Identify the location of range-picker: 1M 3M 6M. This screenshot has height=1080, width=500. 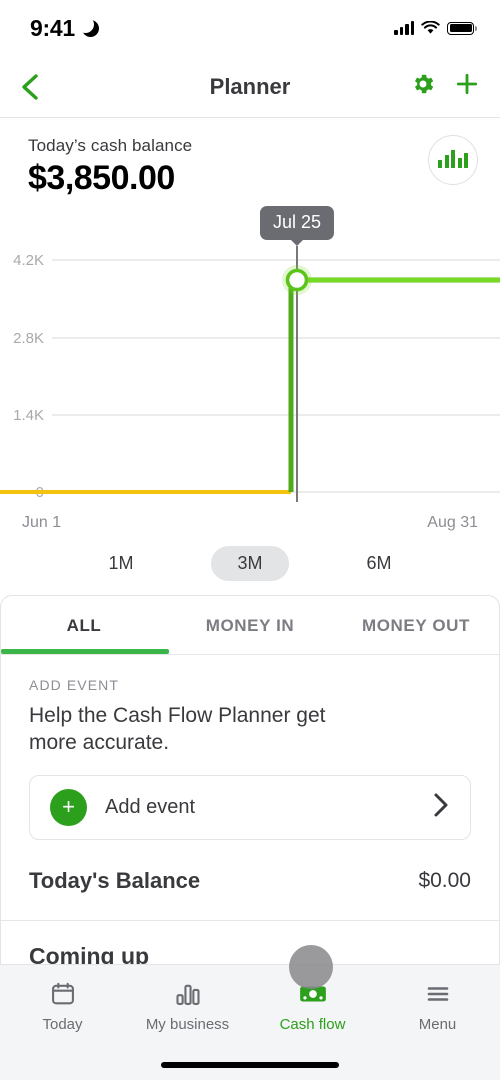
(250, 570).